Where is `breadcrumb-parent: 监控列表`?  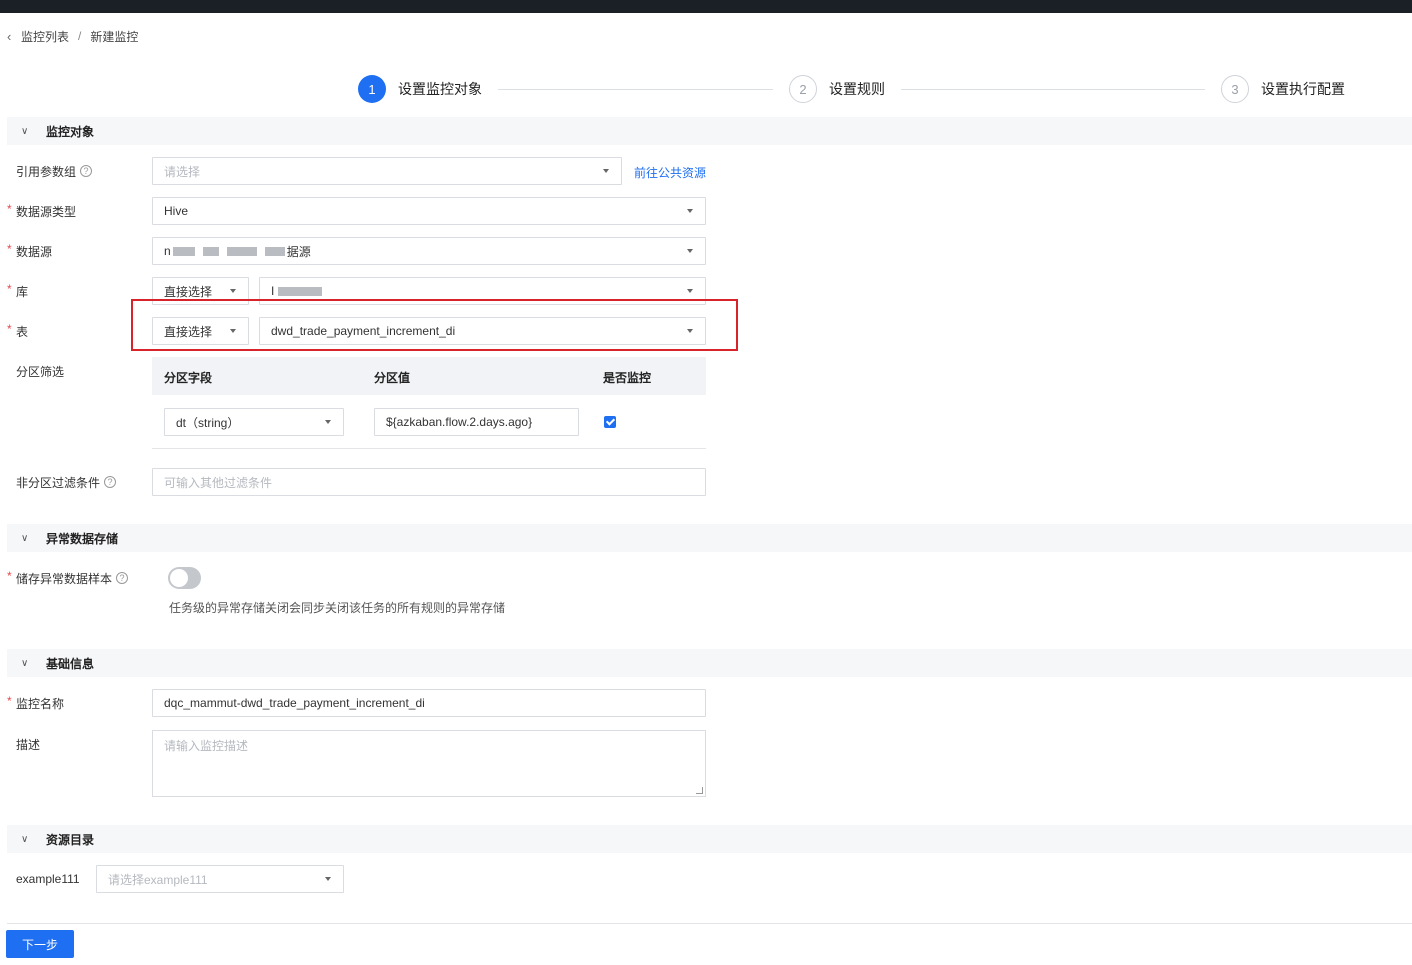
breadcrumb-parent: 监控列表 is located at coordinates (45, 36).